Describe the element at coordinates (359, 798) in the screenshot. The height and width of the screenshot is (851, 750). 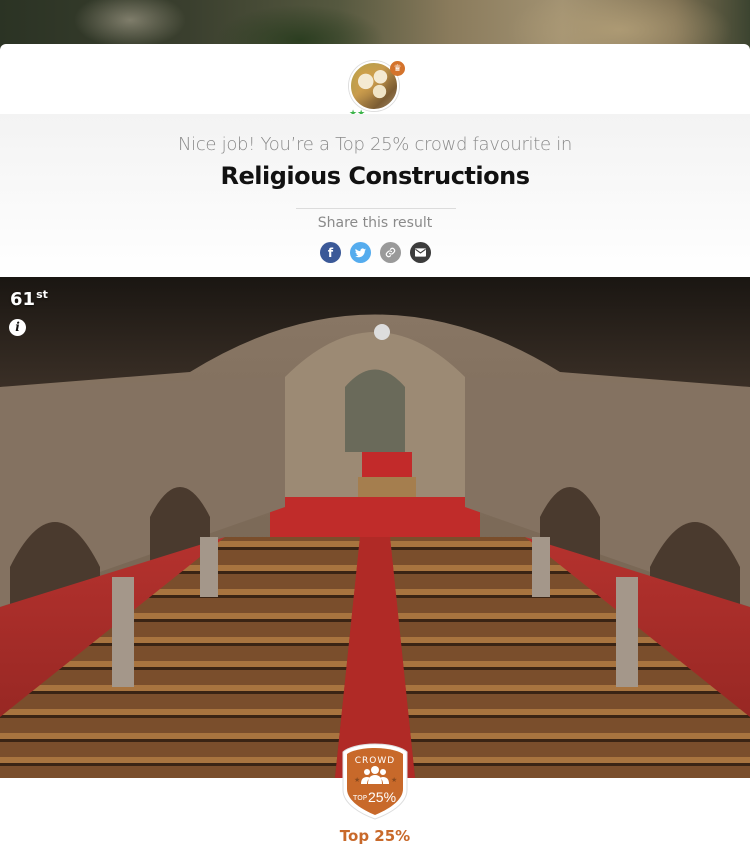
I see `badge-top-text: TOP` at that location.